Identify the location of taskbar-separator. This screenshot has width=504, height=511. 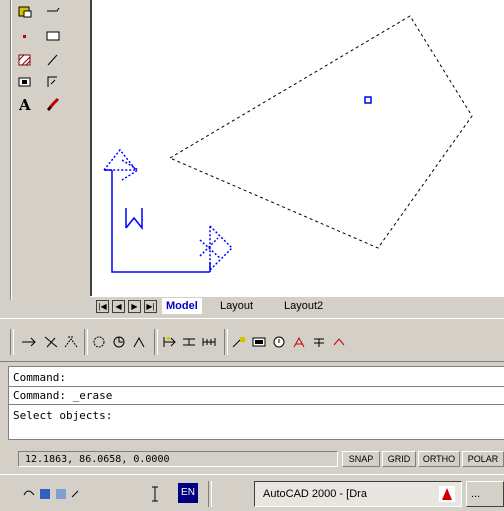
(210, 494).